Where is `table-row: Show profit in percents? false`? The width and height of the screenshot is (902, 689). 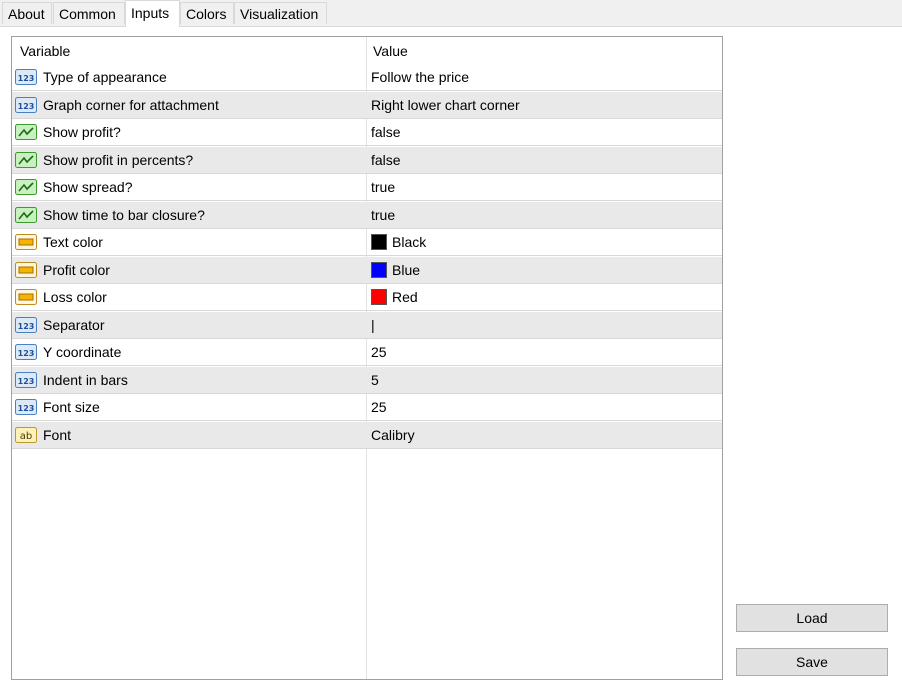
table-row: Show profit in percents? false is located at coordinates (367, 160).